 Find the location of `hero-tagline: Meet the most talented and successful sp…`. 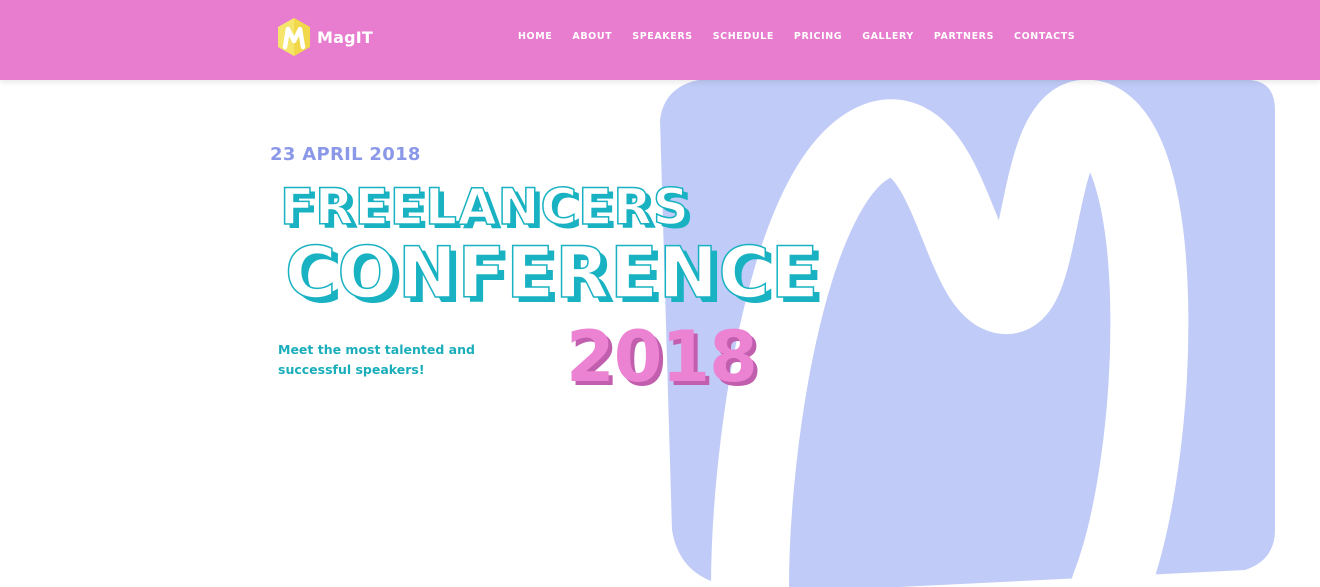

hero-tagline: Meet the most talented and successful sp… is located at coordinates (376, 359).